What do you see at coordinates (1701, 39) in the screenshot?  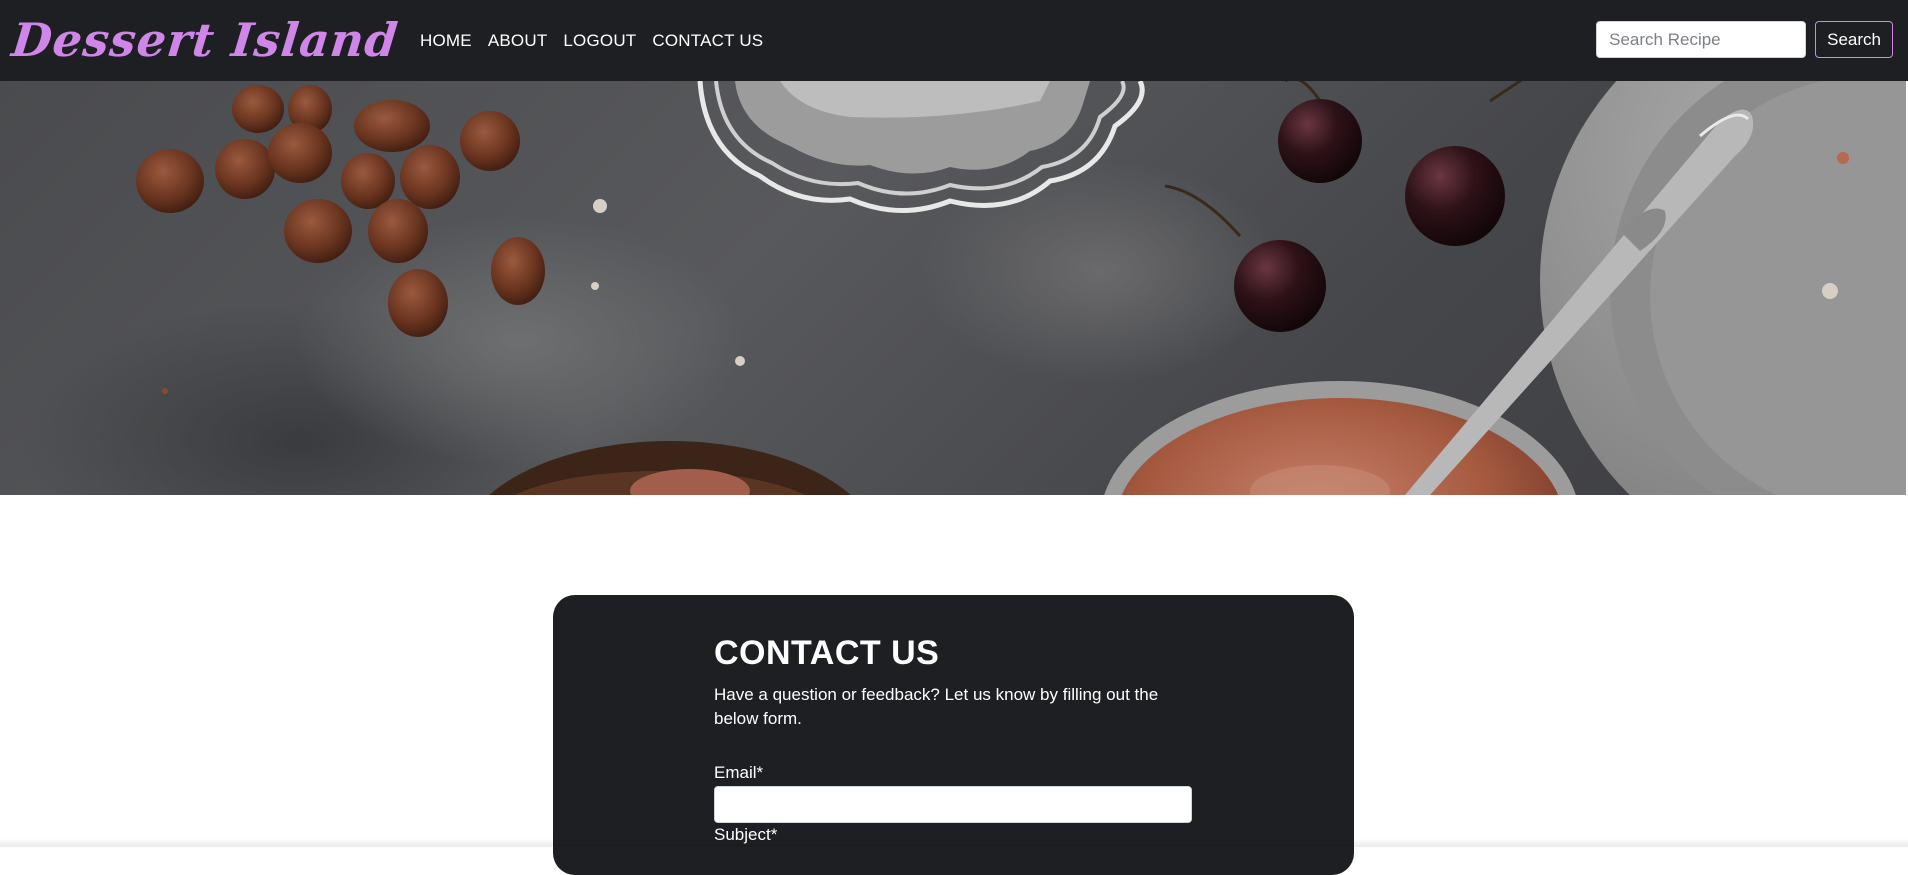 I see `search-input` at bounding box center [1701, 39].